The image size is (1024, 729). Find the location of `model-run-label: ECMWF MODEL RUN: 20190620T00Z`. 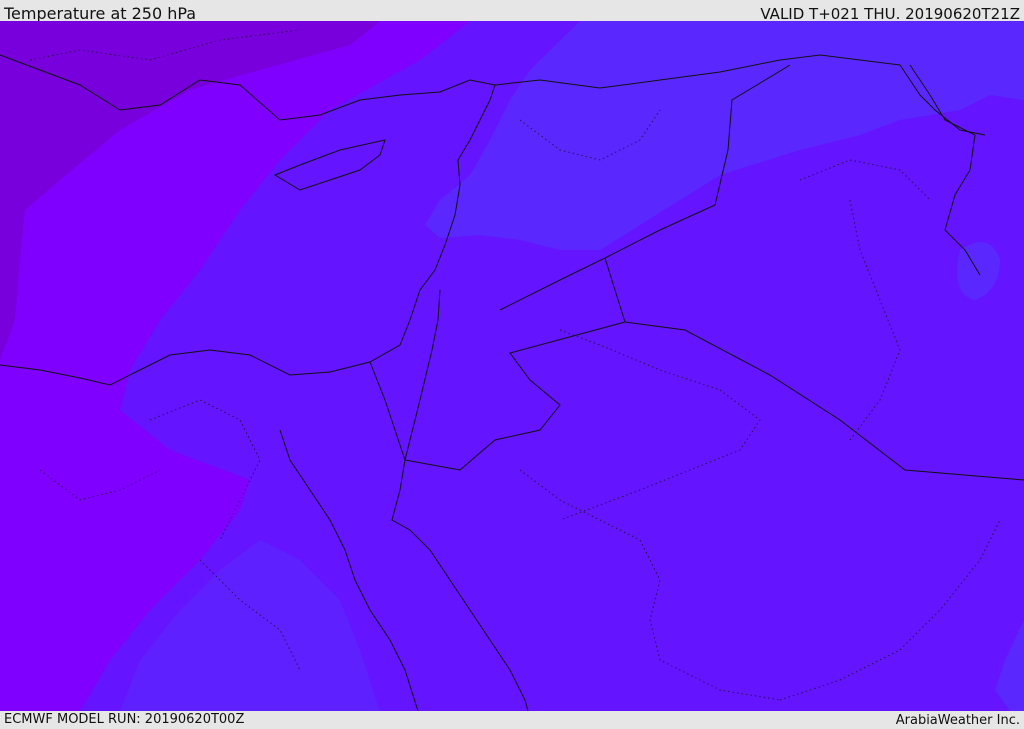

model-run-label: ECMWF MODEL RUN: 20190620T00Z is located at coordinates (124, 719).